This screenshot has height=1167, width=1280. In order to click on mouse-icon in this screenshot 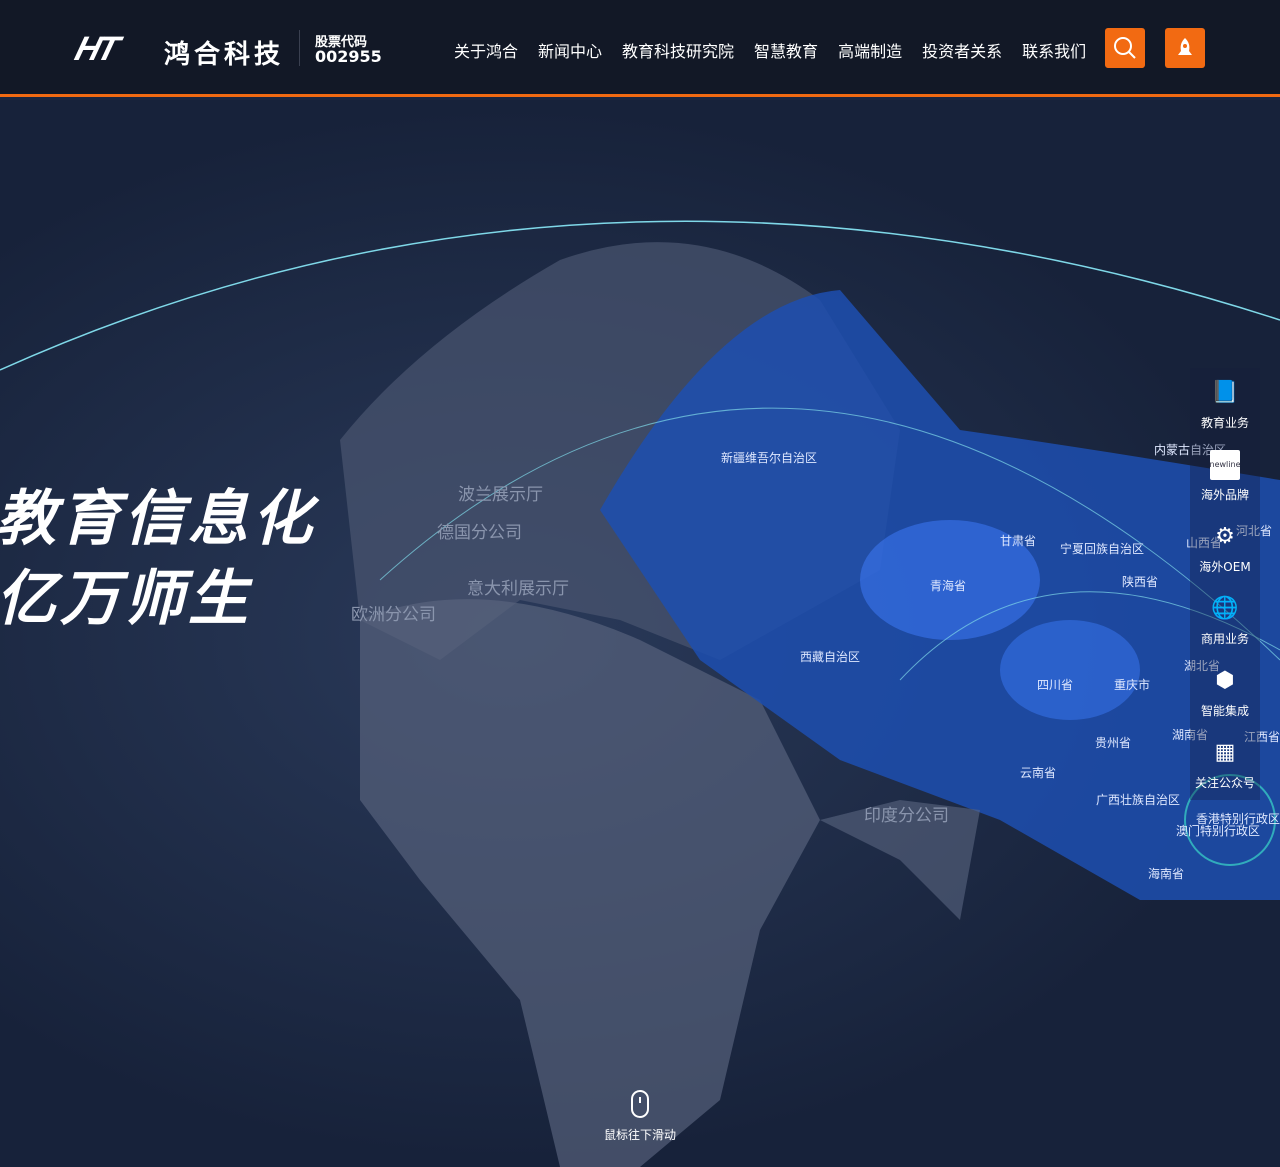, I will do `click(640, 1104)`.